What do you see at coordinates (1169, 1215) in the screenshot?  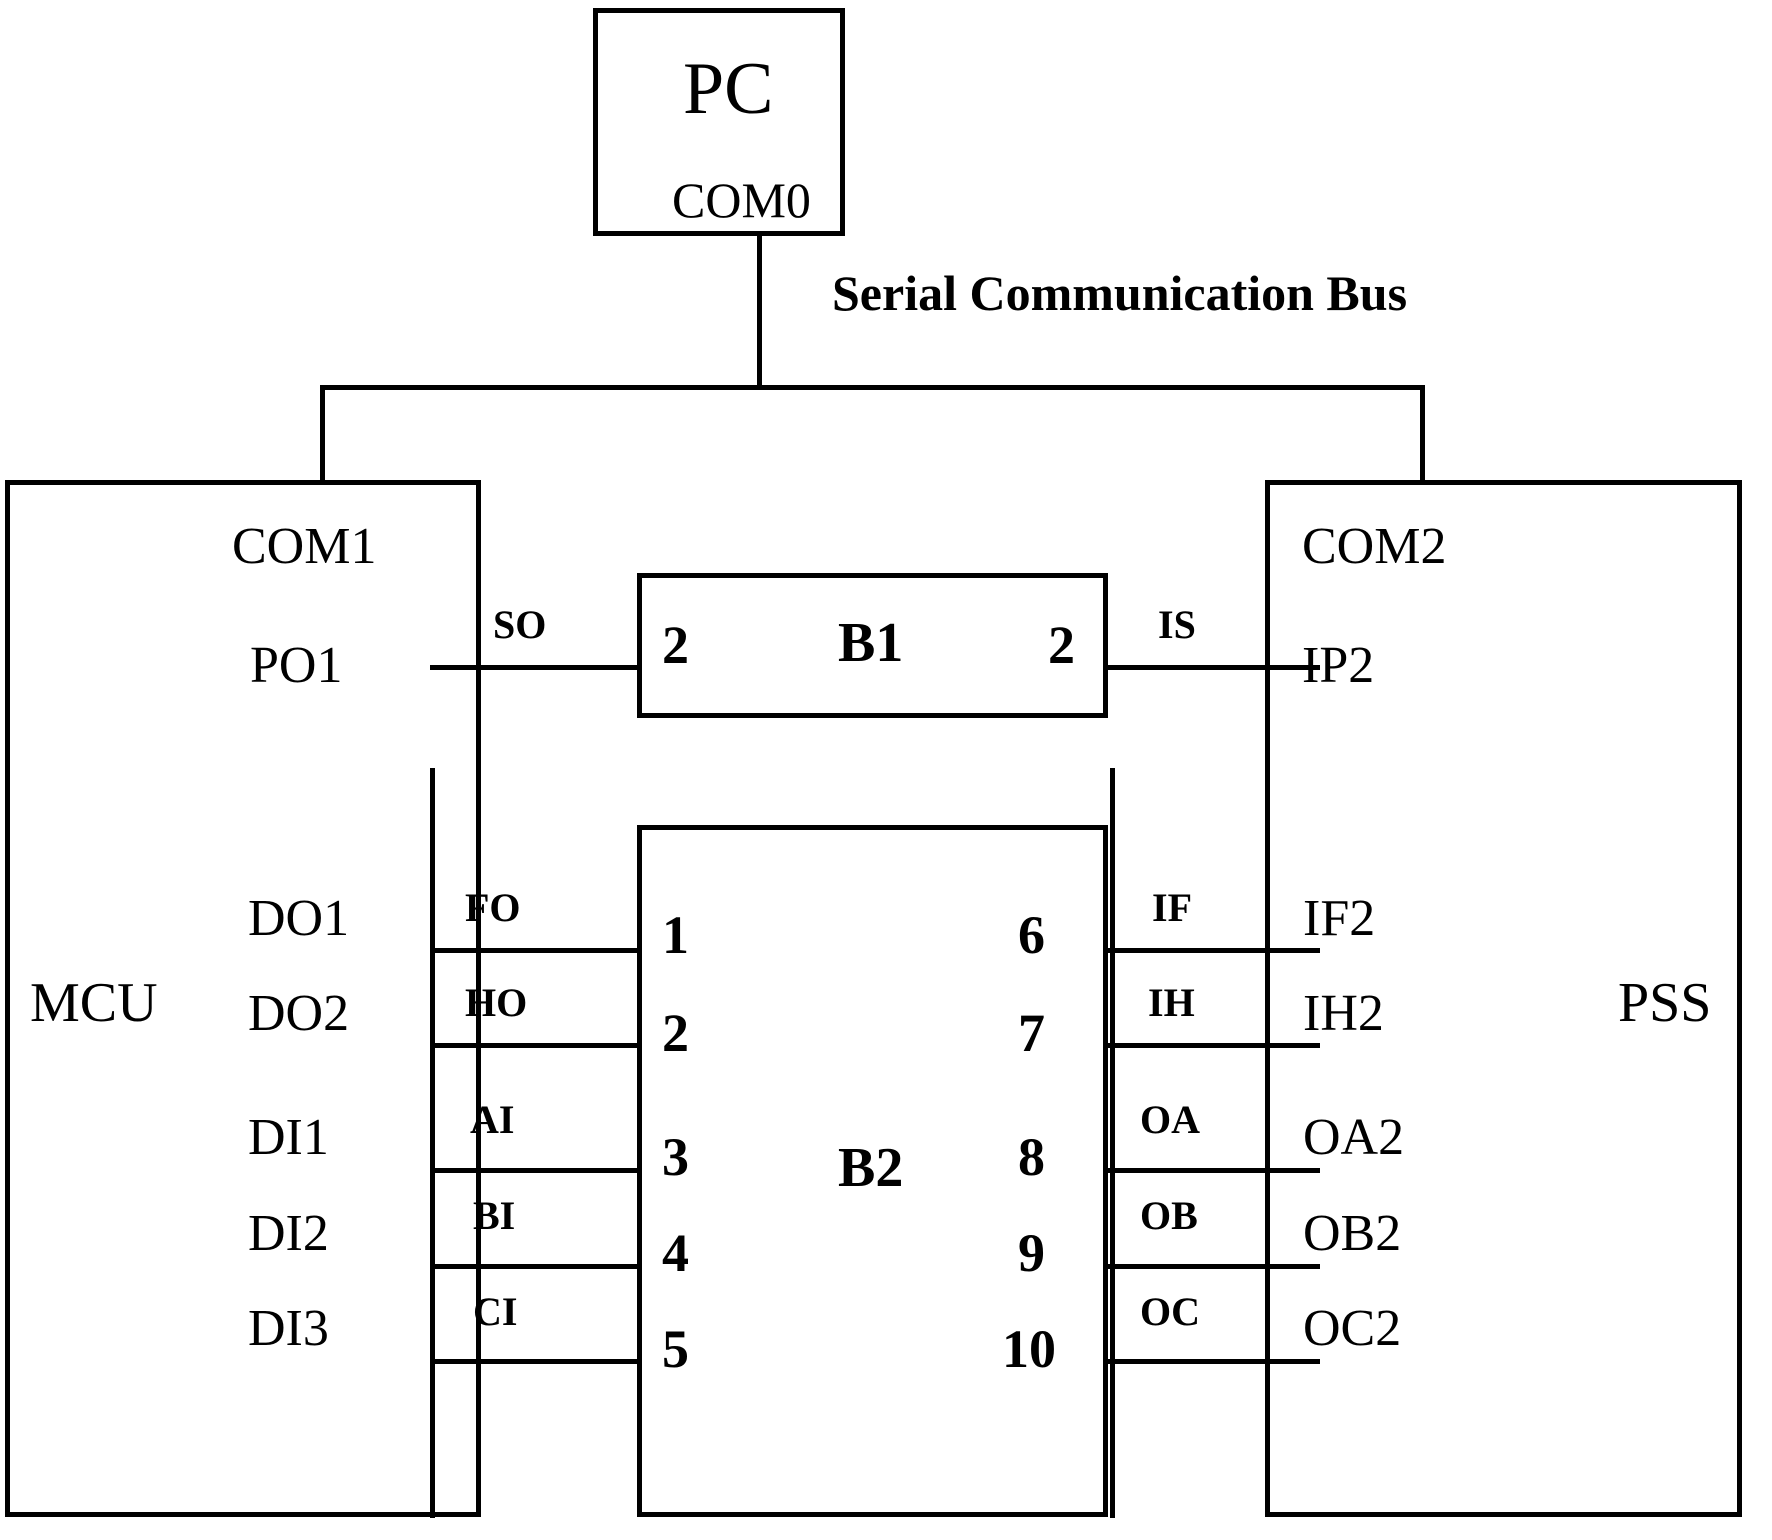 I see `ob-signal-label: OB` at bounding box center [1169, 1215].